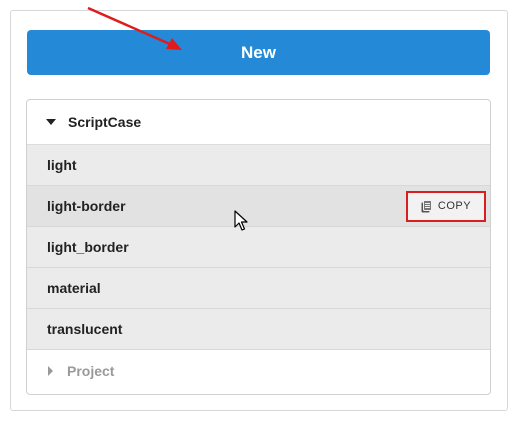  I want to click on list-item-light-border: light-border COPY, so click(258, 206).